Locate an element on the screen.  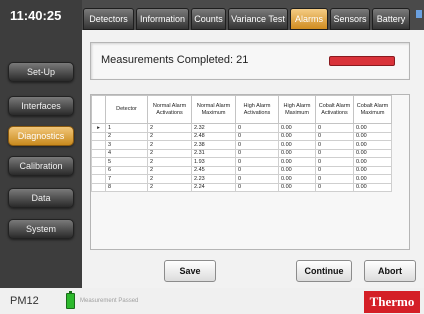
status-bar: PM12 Measurement Passed Thermo is located at coordinates (212, 301).